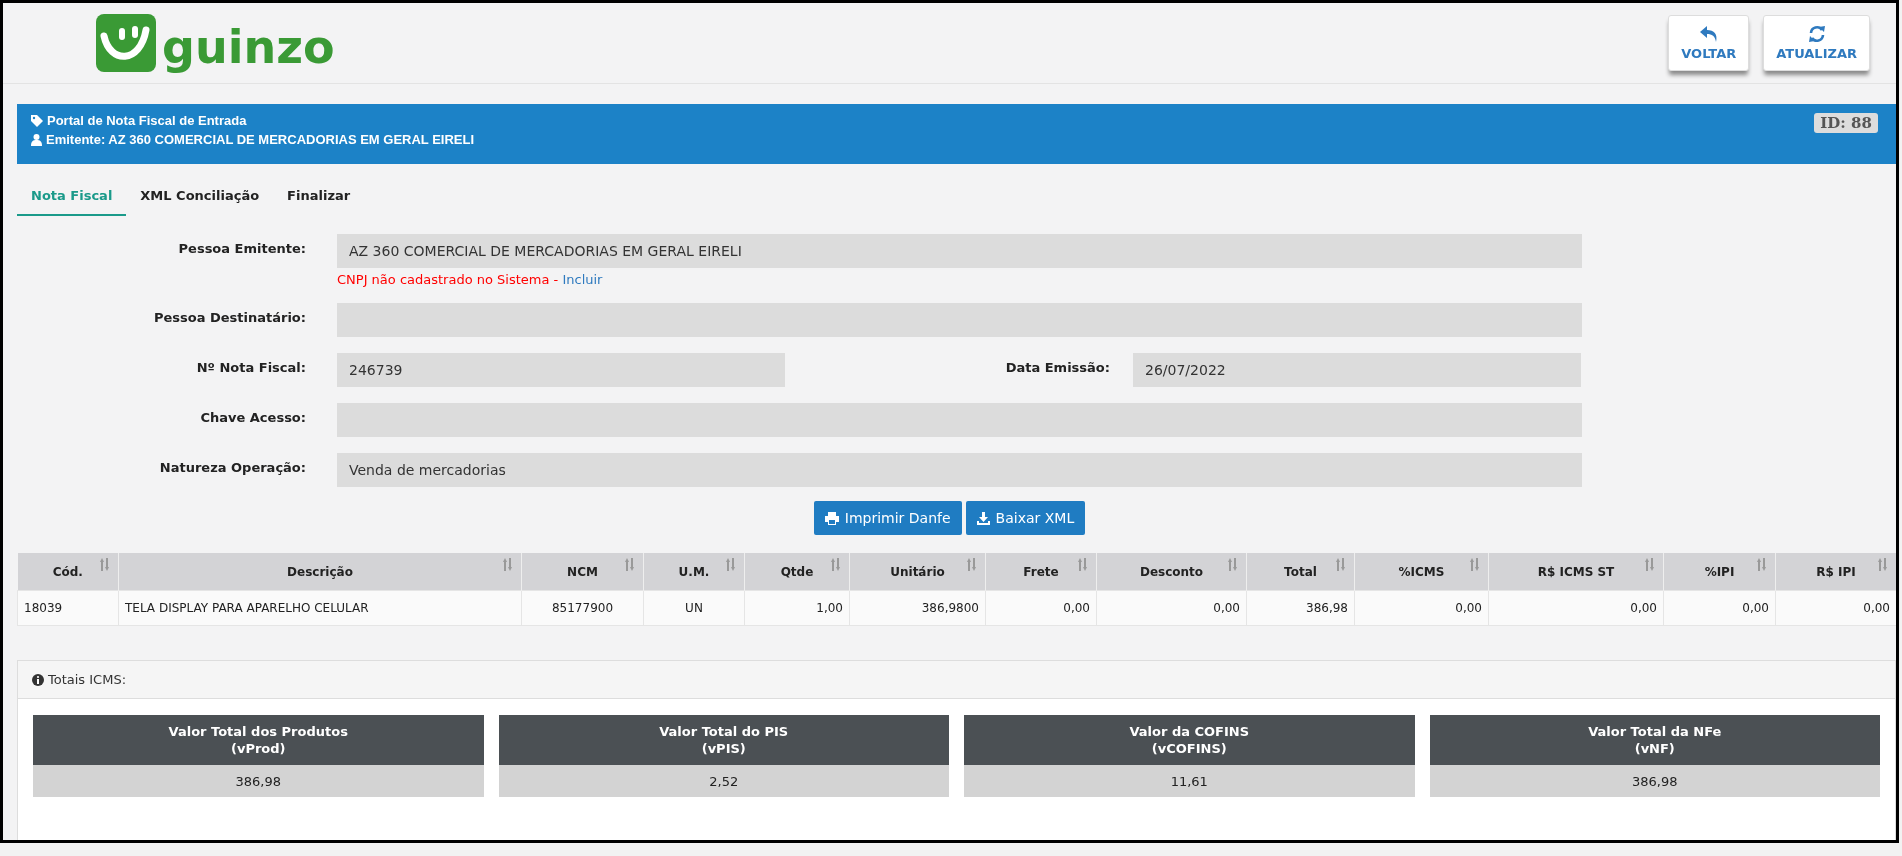  Describe the element at coordinates (1576, 572) in the screenshot. I see `column-header: R$ ICMS ST` at that location.